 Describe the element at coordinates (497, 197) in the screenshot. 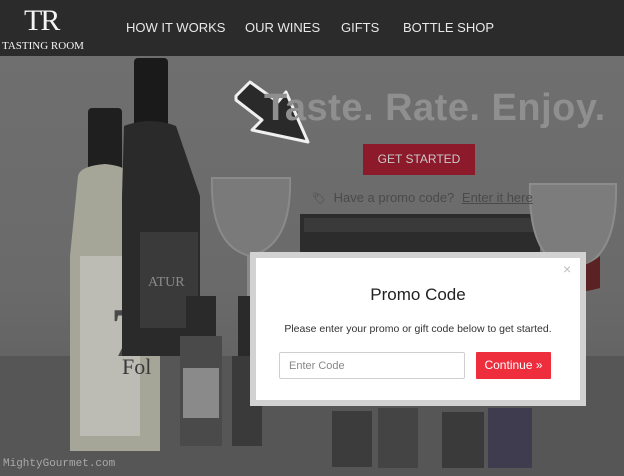

I see `enter-promo-link: Enter it here` at that location.